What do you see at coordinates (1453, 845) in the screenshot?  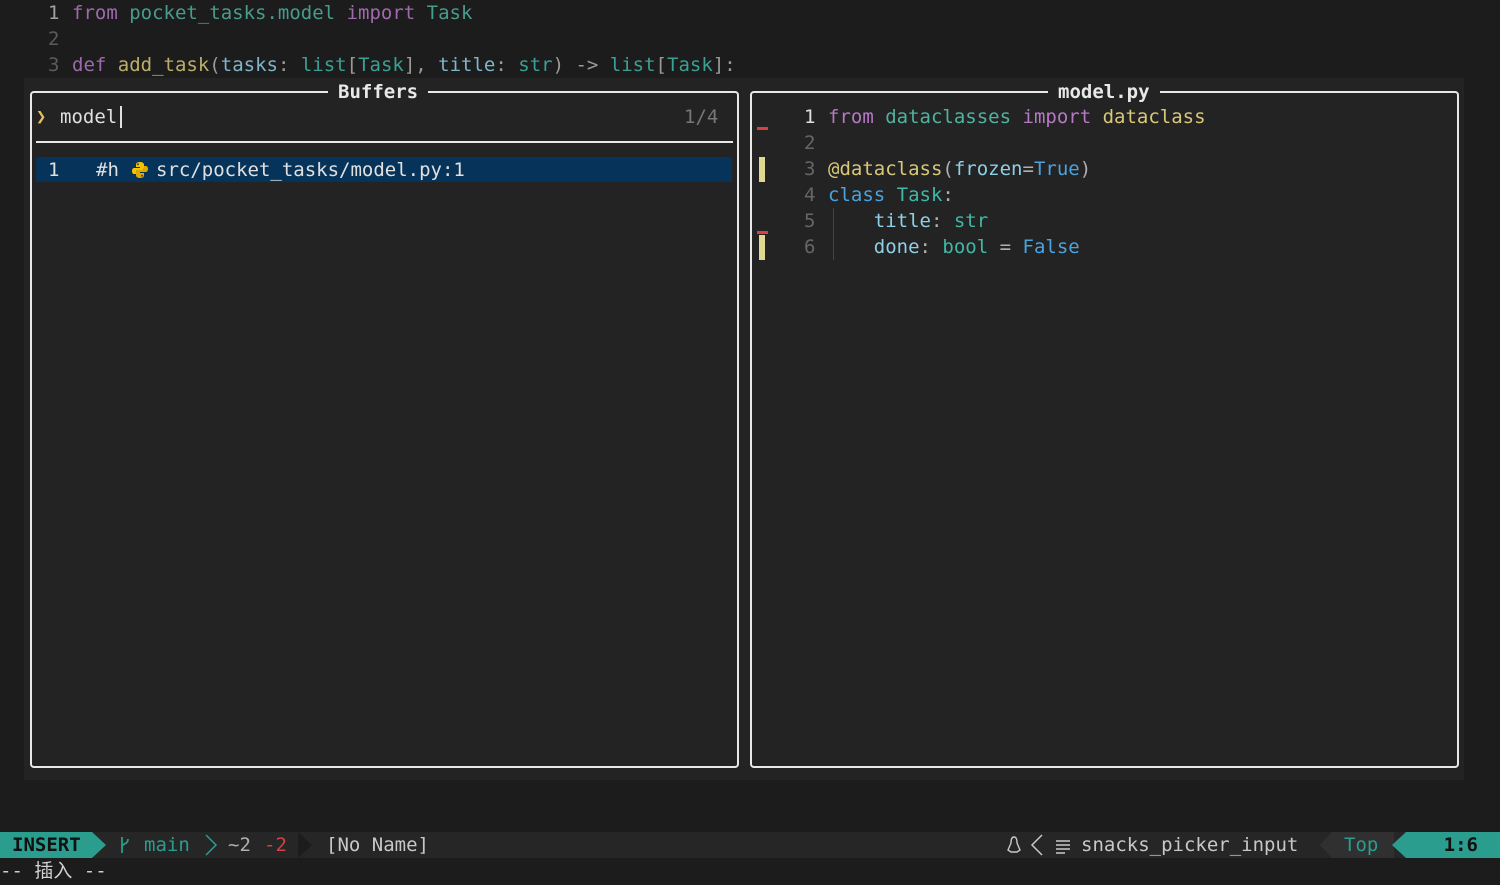 I see `cursor-position: 1:6` at bounding box center [1453, 845].